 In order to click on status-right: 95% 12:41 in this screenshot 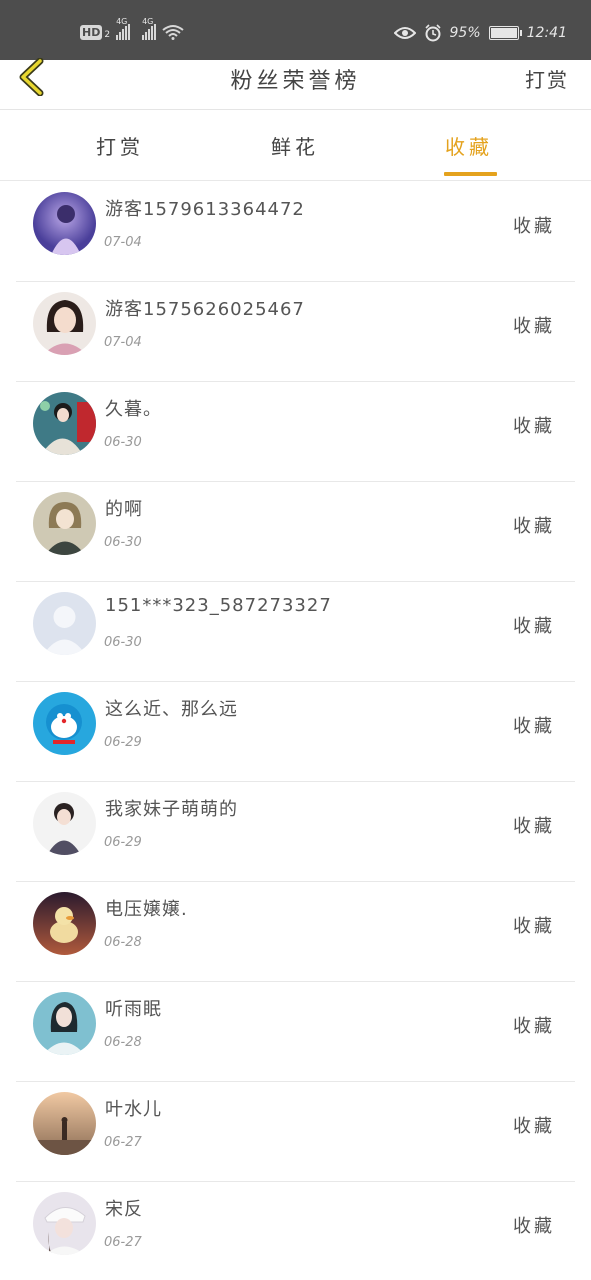, I will do `click(480, 33)`.